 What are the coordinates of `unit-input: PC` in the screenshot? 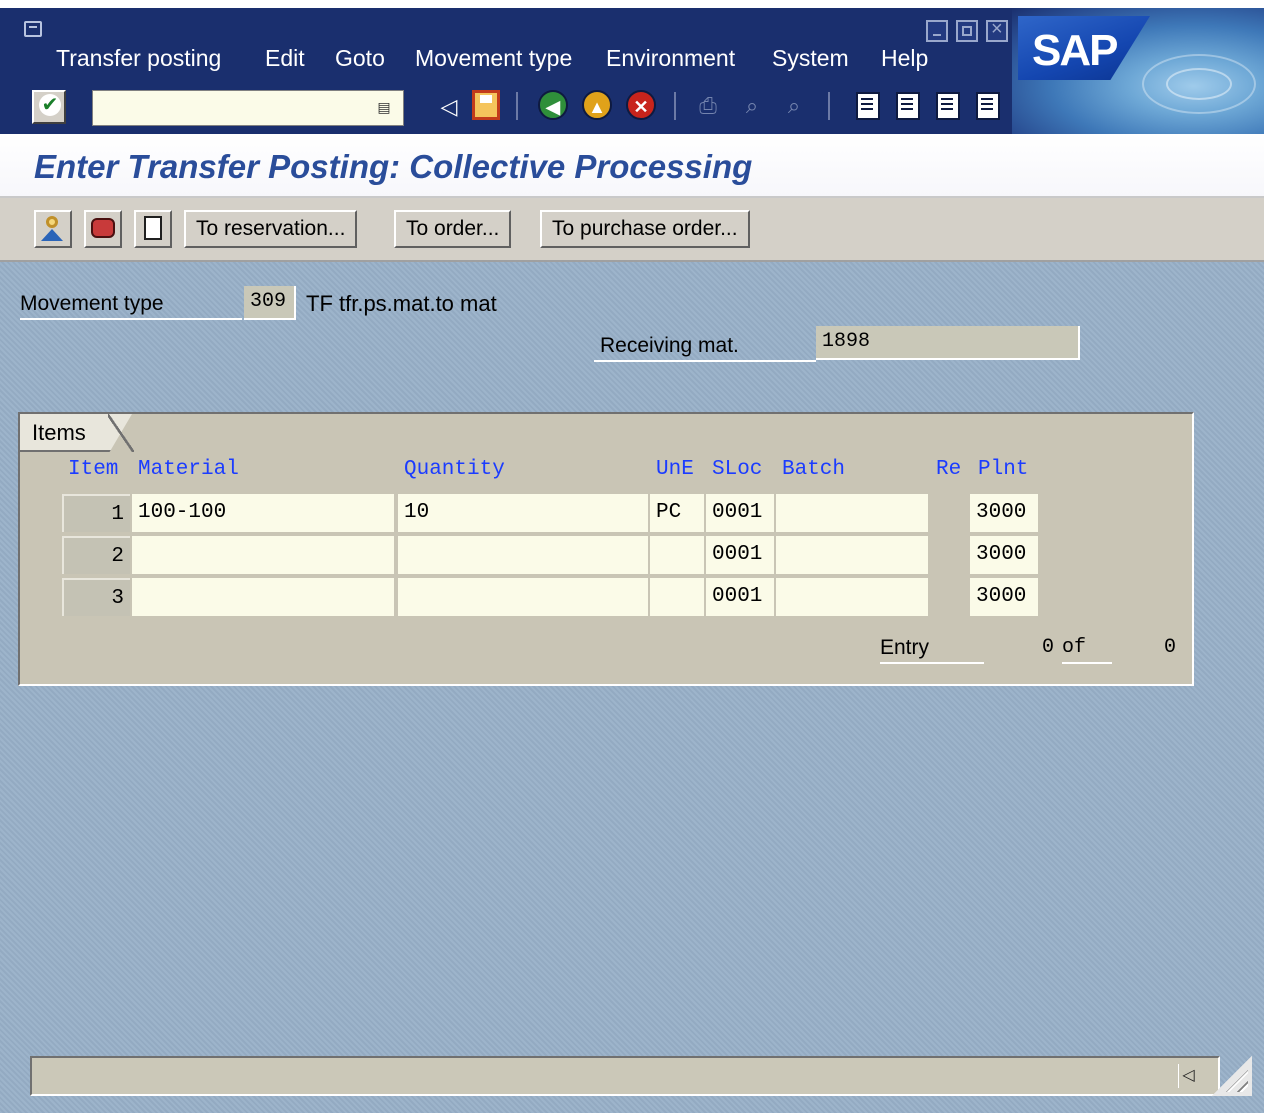 It's located at (677, 513).